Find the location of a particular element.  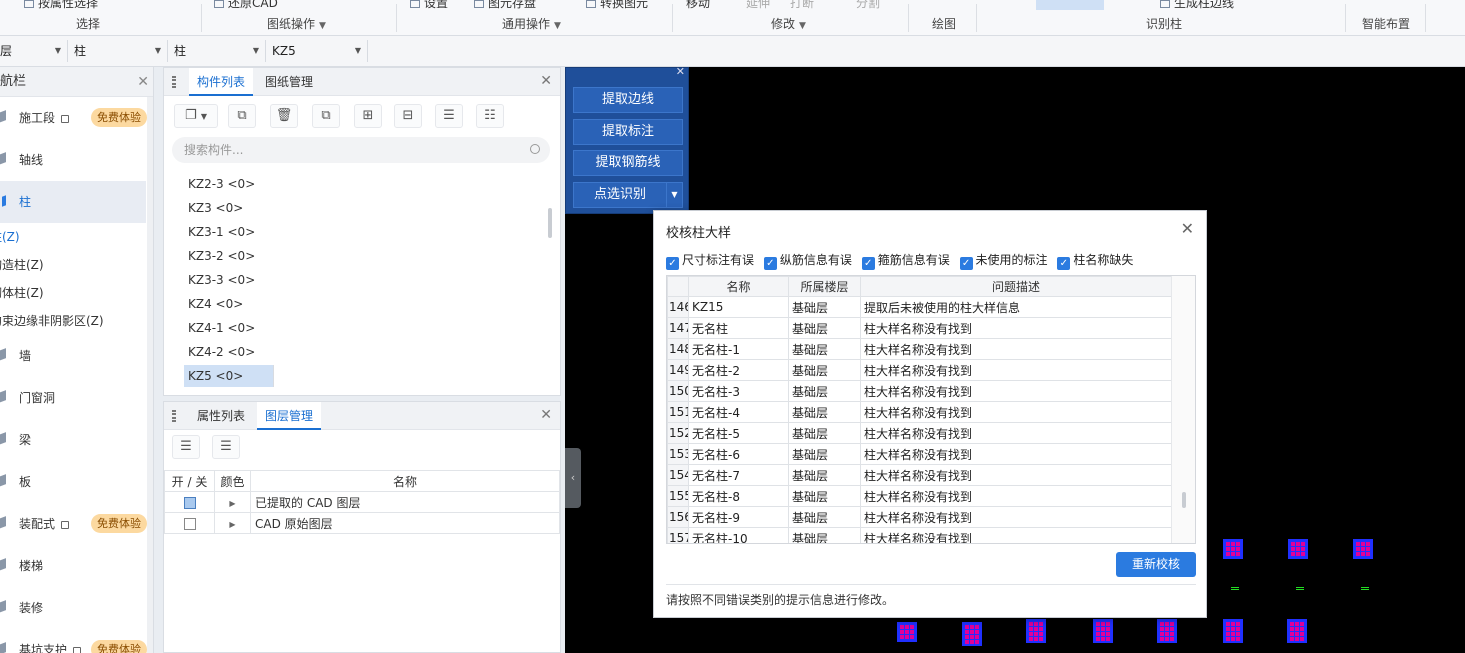

nav-subitem-column: 柱(Z) is located at coordinates (76, 237).